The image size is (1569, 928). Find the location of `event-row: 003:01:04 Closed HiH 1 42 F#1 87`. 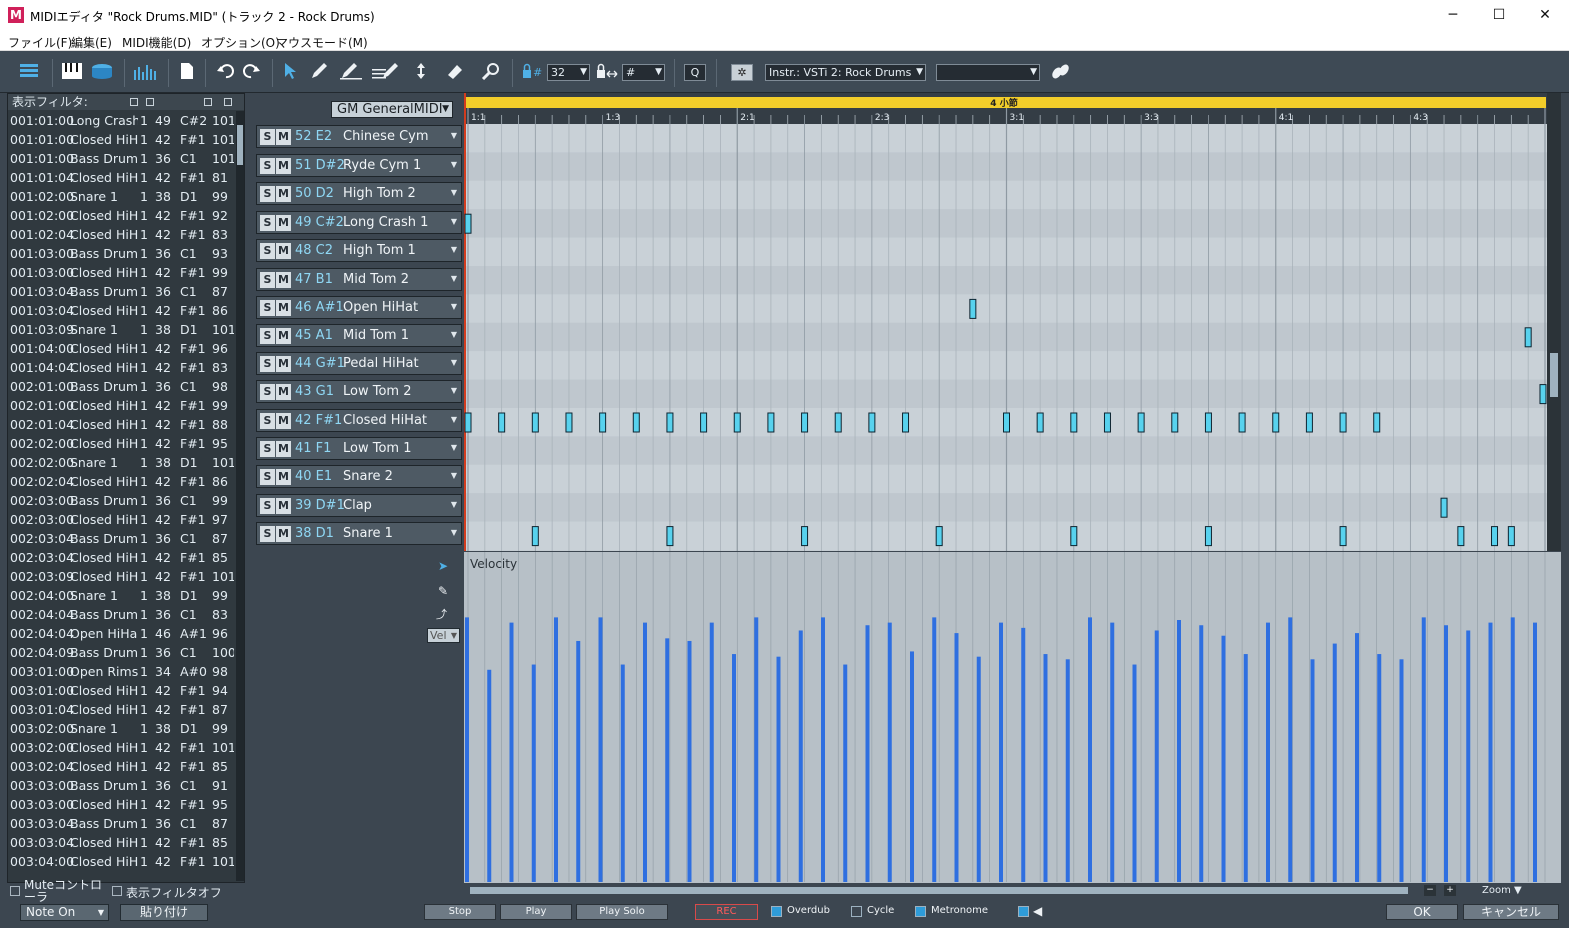

event-row: 003:01:04 Closed HiH 1 42 F#1 87 is located at coordinates (122, 709).